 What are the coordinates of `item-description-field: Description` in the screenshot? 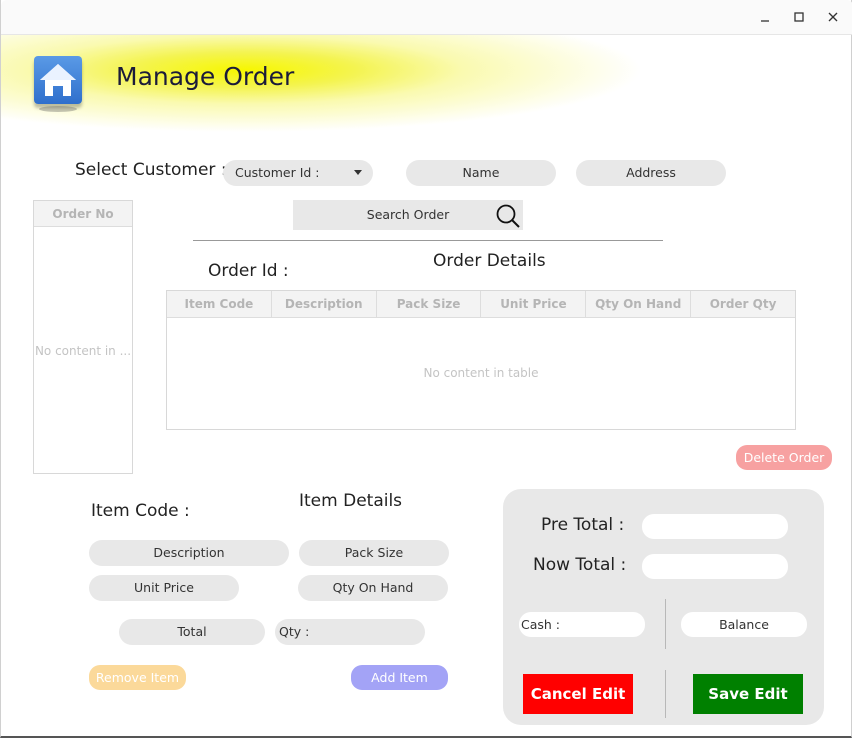 It's located at (189, 553).